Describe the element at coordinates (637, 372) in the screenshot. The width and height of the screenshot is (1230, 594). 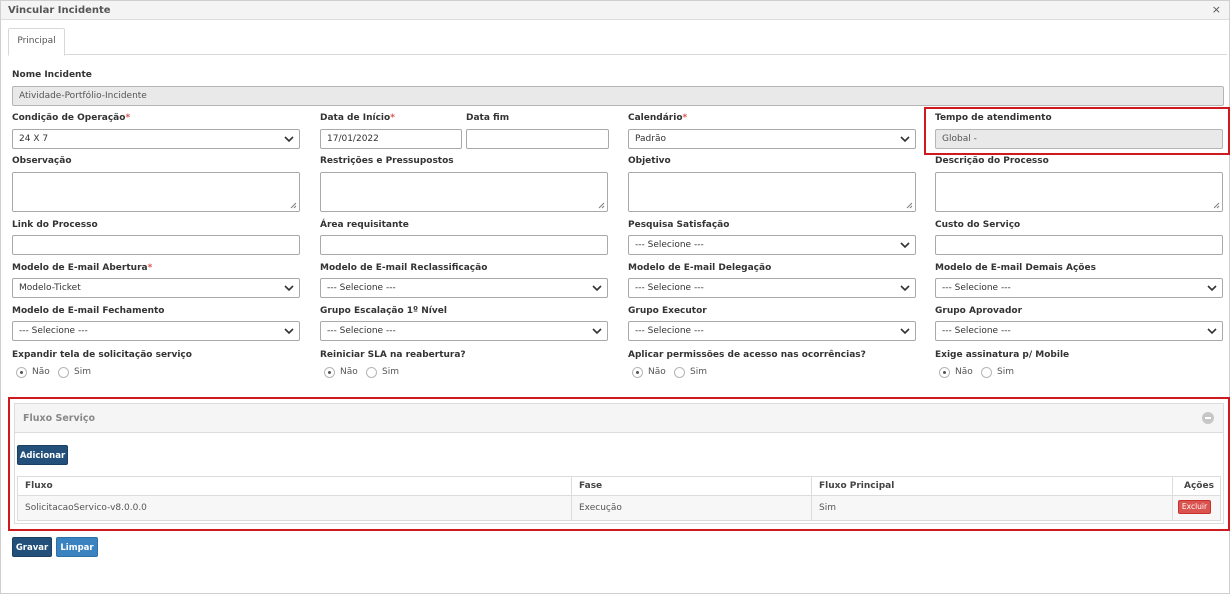
I see `aplicar-permissoes-nao-radio` at that location.